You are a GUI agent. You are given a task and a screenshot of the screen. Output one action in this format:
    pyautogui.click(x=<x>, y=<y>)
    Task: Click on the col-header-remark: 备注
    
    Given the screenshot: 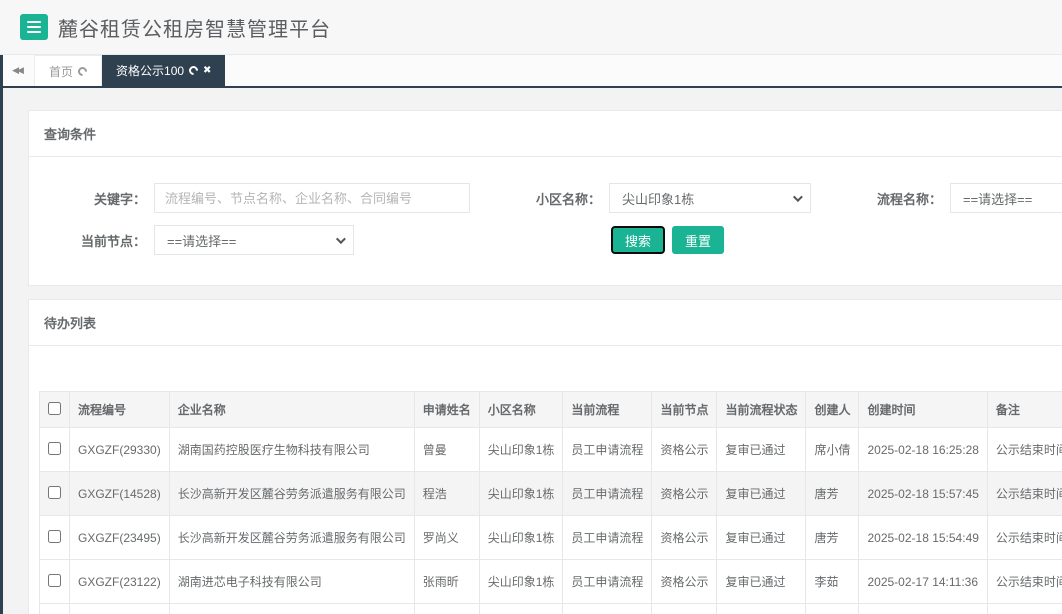 What is the action you would take?
    pyautogui.click(x=1024, y=409)
    